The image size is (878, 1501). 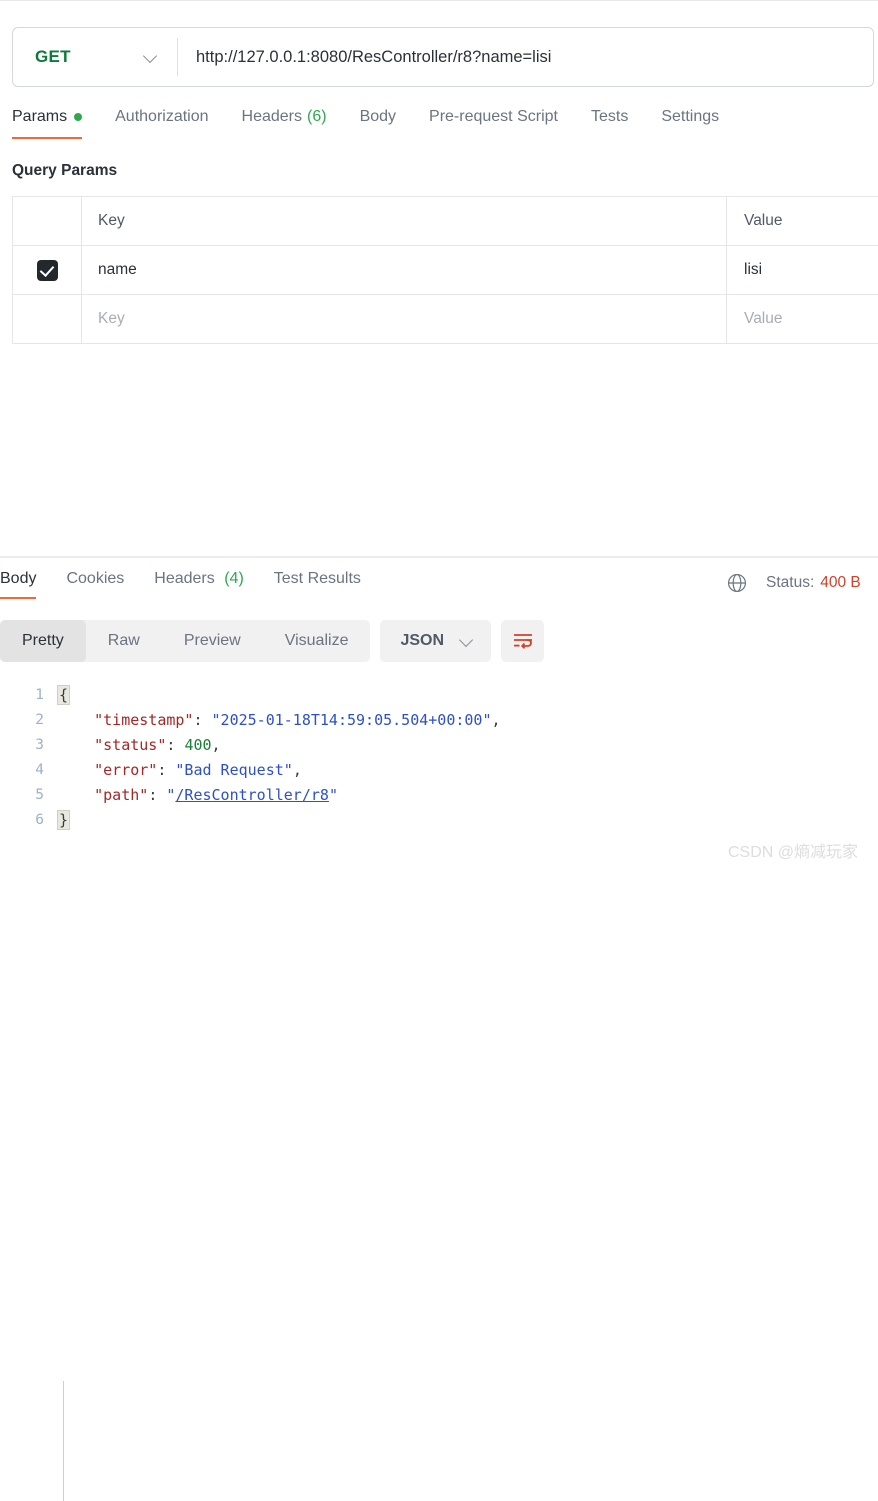 I want to click on tab-body: Body, so click(x=378, y=123).